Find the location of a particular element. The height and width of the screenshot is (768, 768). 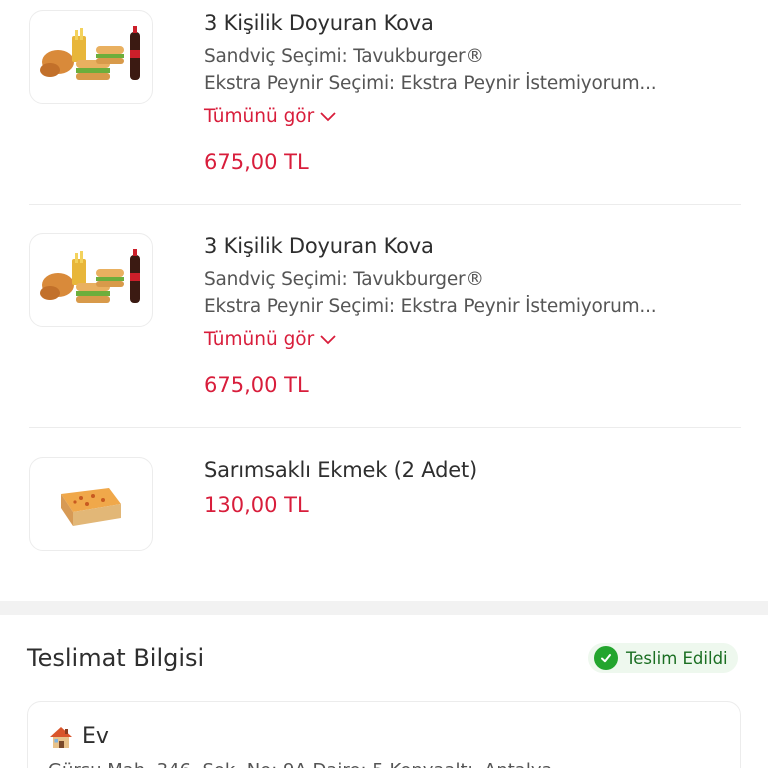

status-label: Teslim Edildi is located at coordinates (677, 658).